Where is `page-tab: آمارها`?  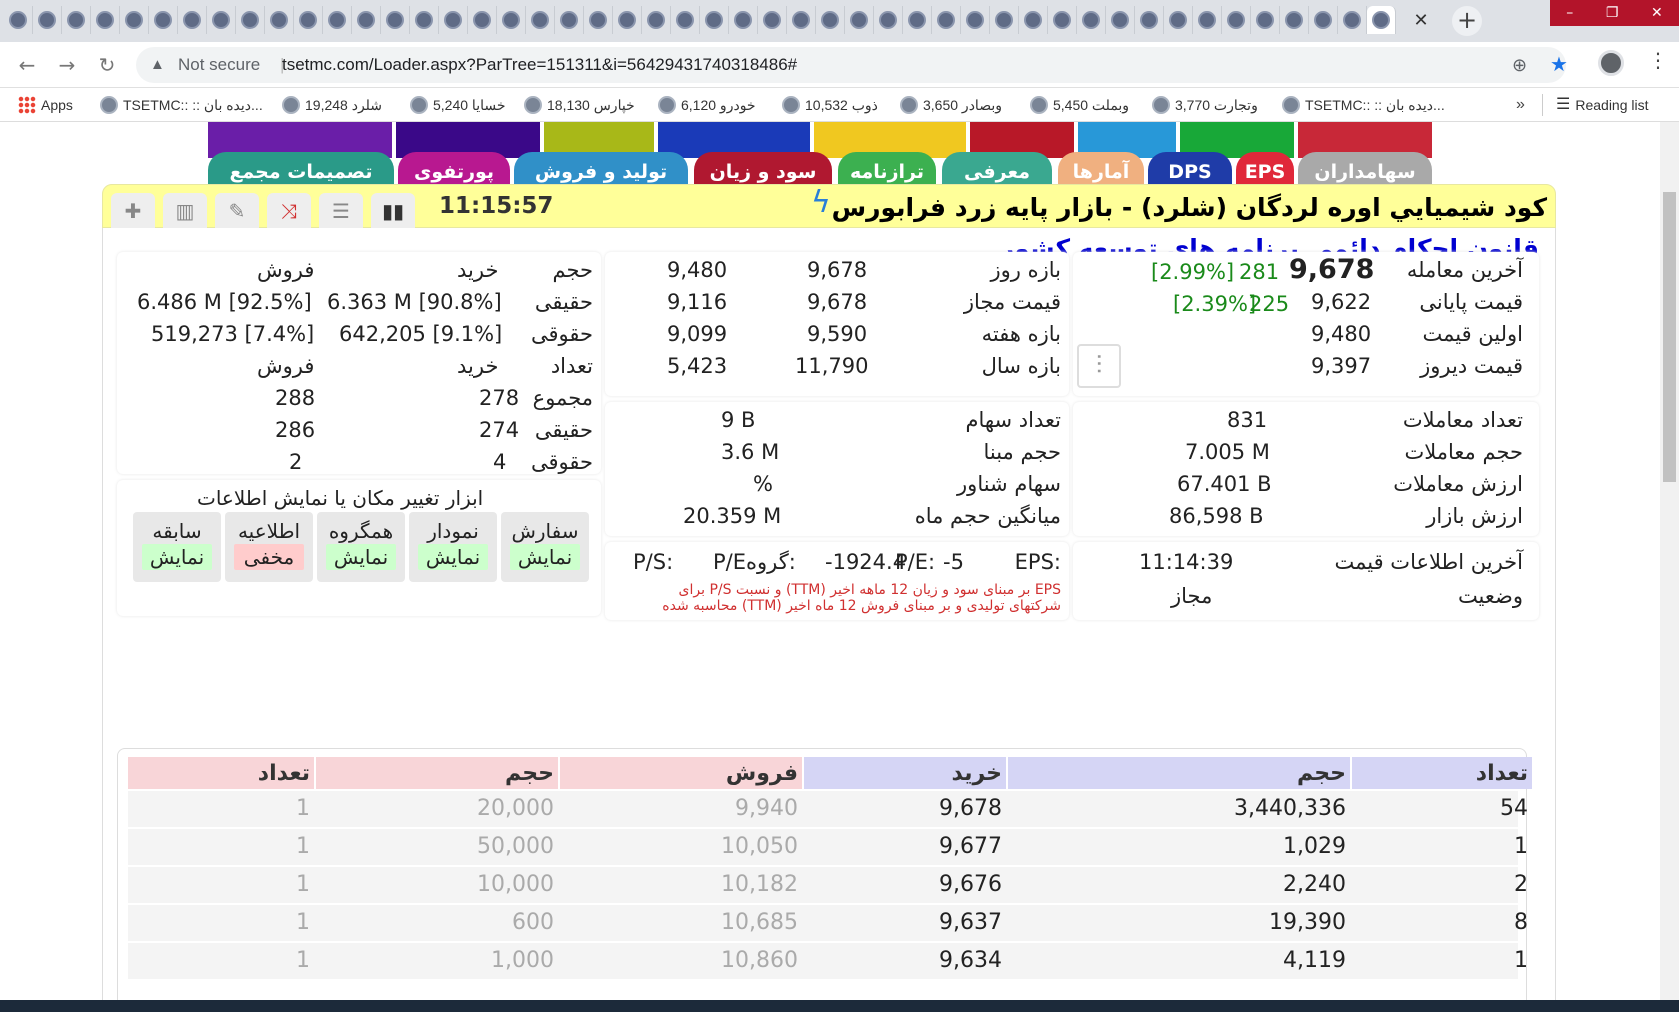 page-tab: آمارها is located at coordinates (1101, 170).